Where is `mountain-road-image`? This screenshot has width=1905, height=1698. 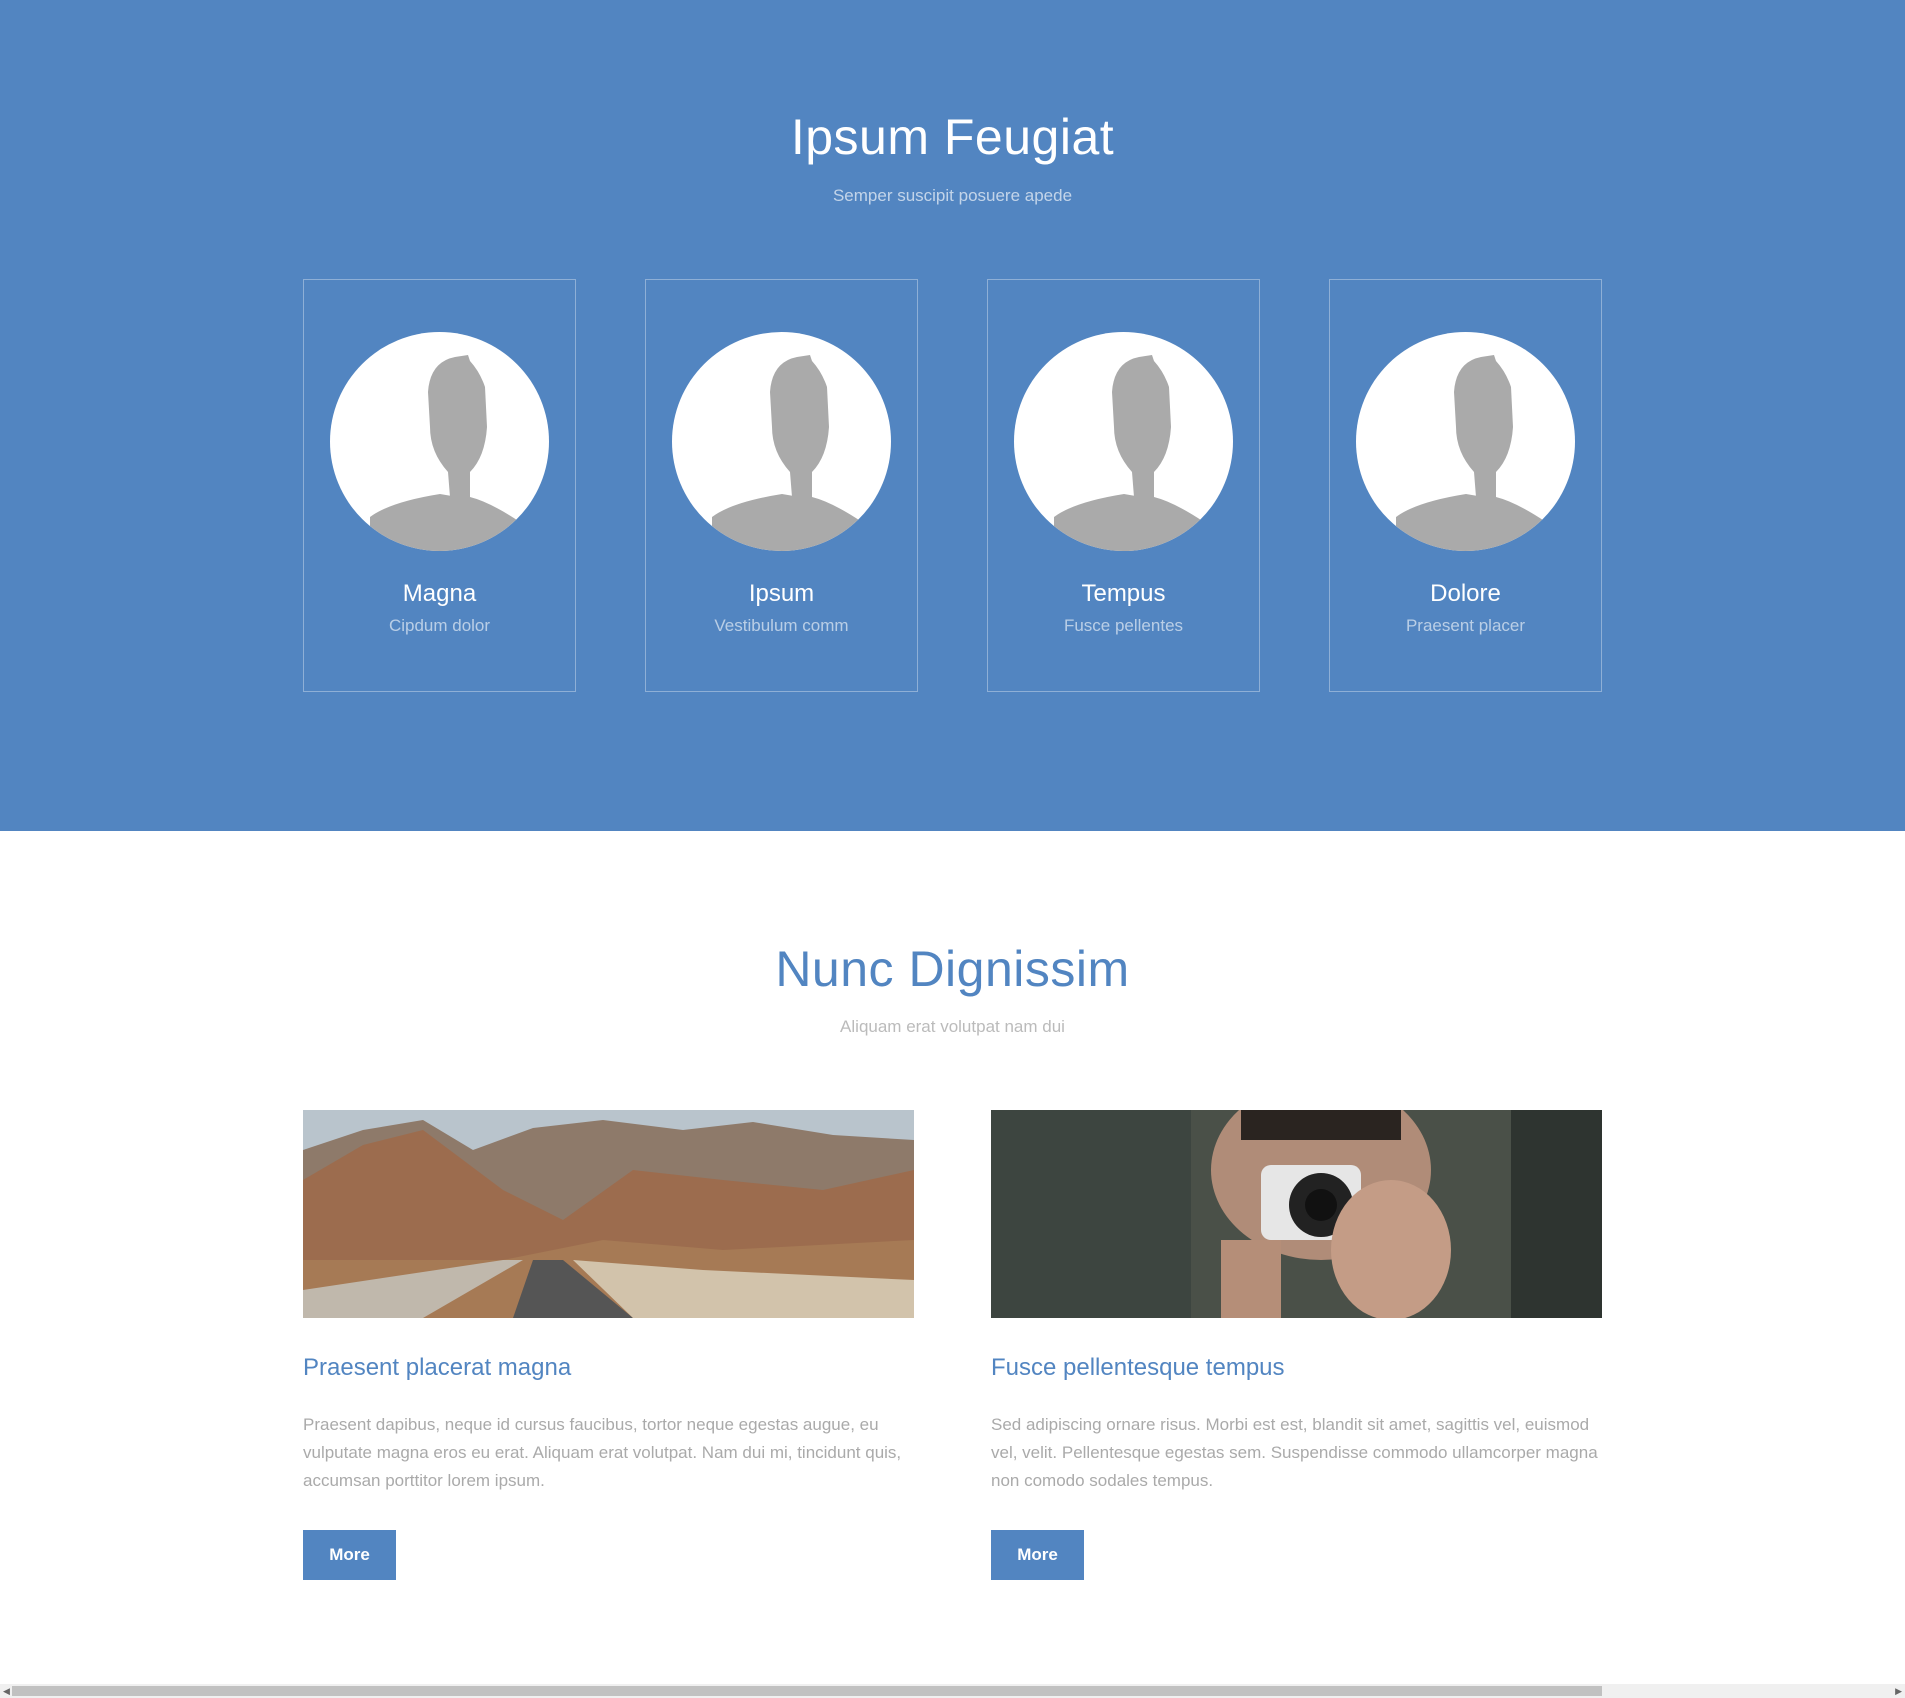 mountain-road-image is located at coordinates (608, 1214).